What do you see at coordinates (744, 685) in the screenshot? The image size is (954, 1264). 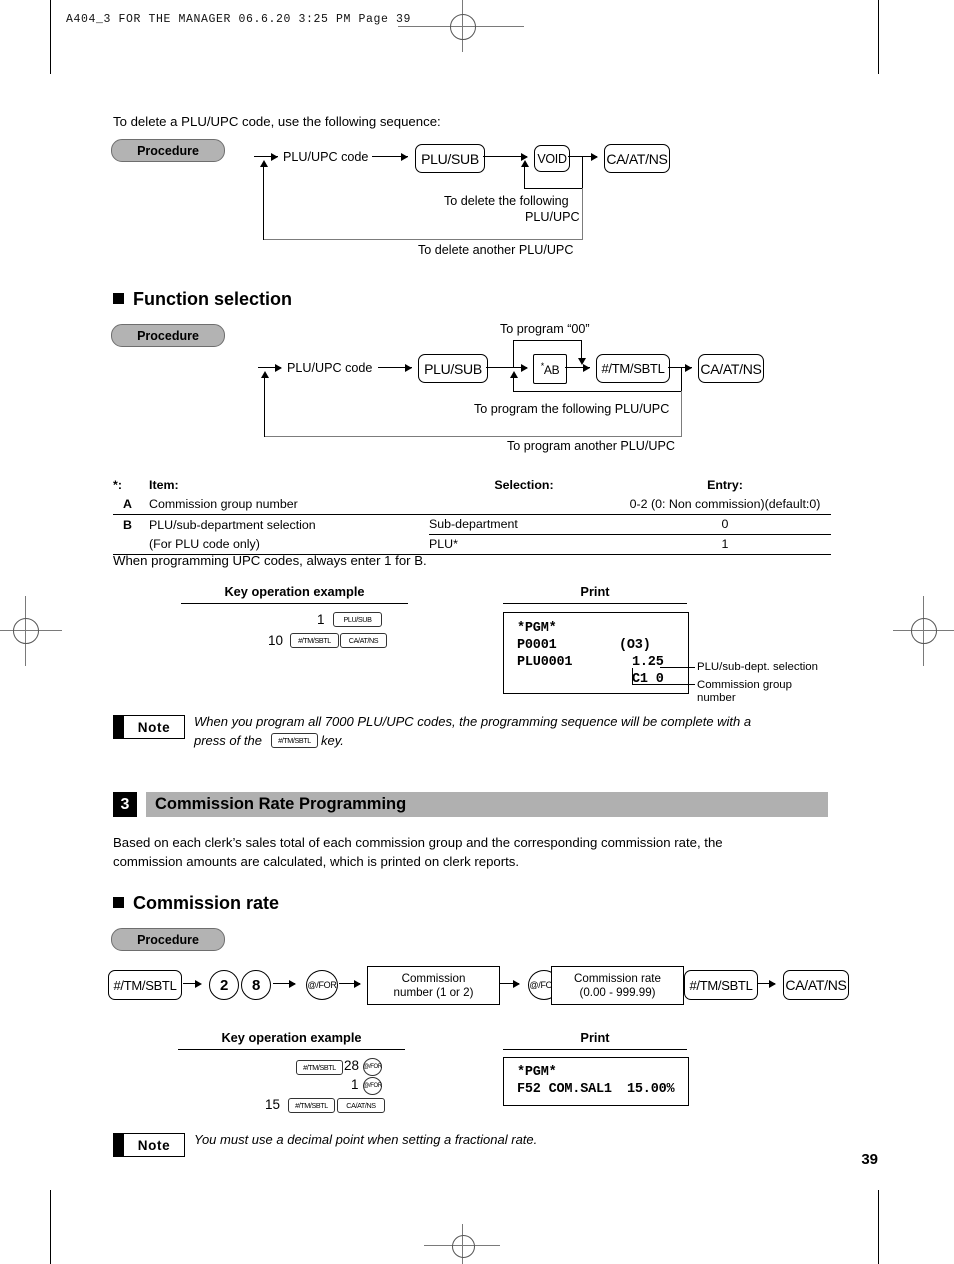 I see `callout-commission-group-l1: Commission group` at bounding box center [744, 685].